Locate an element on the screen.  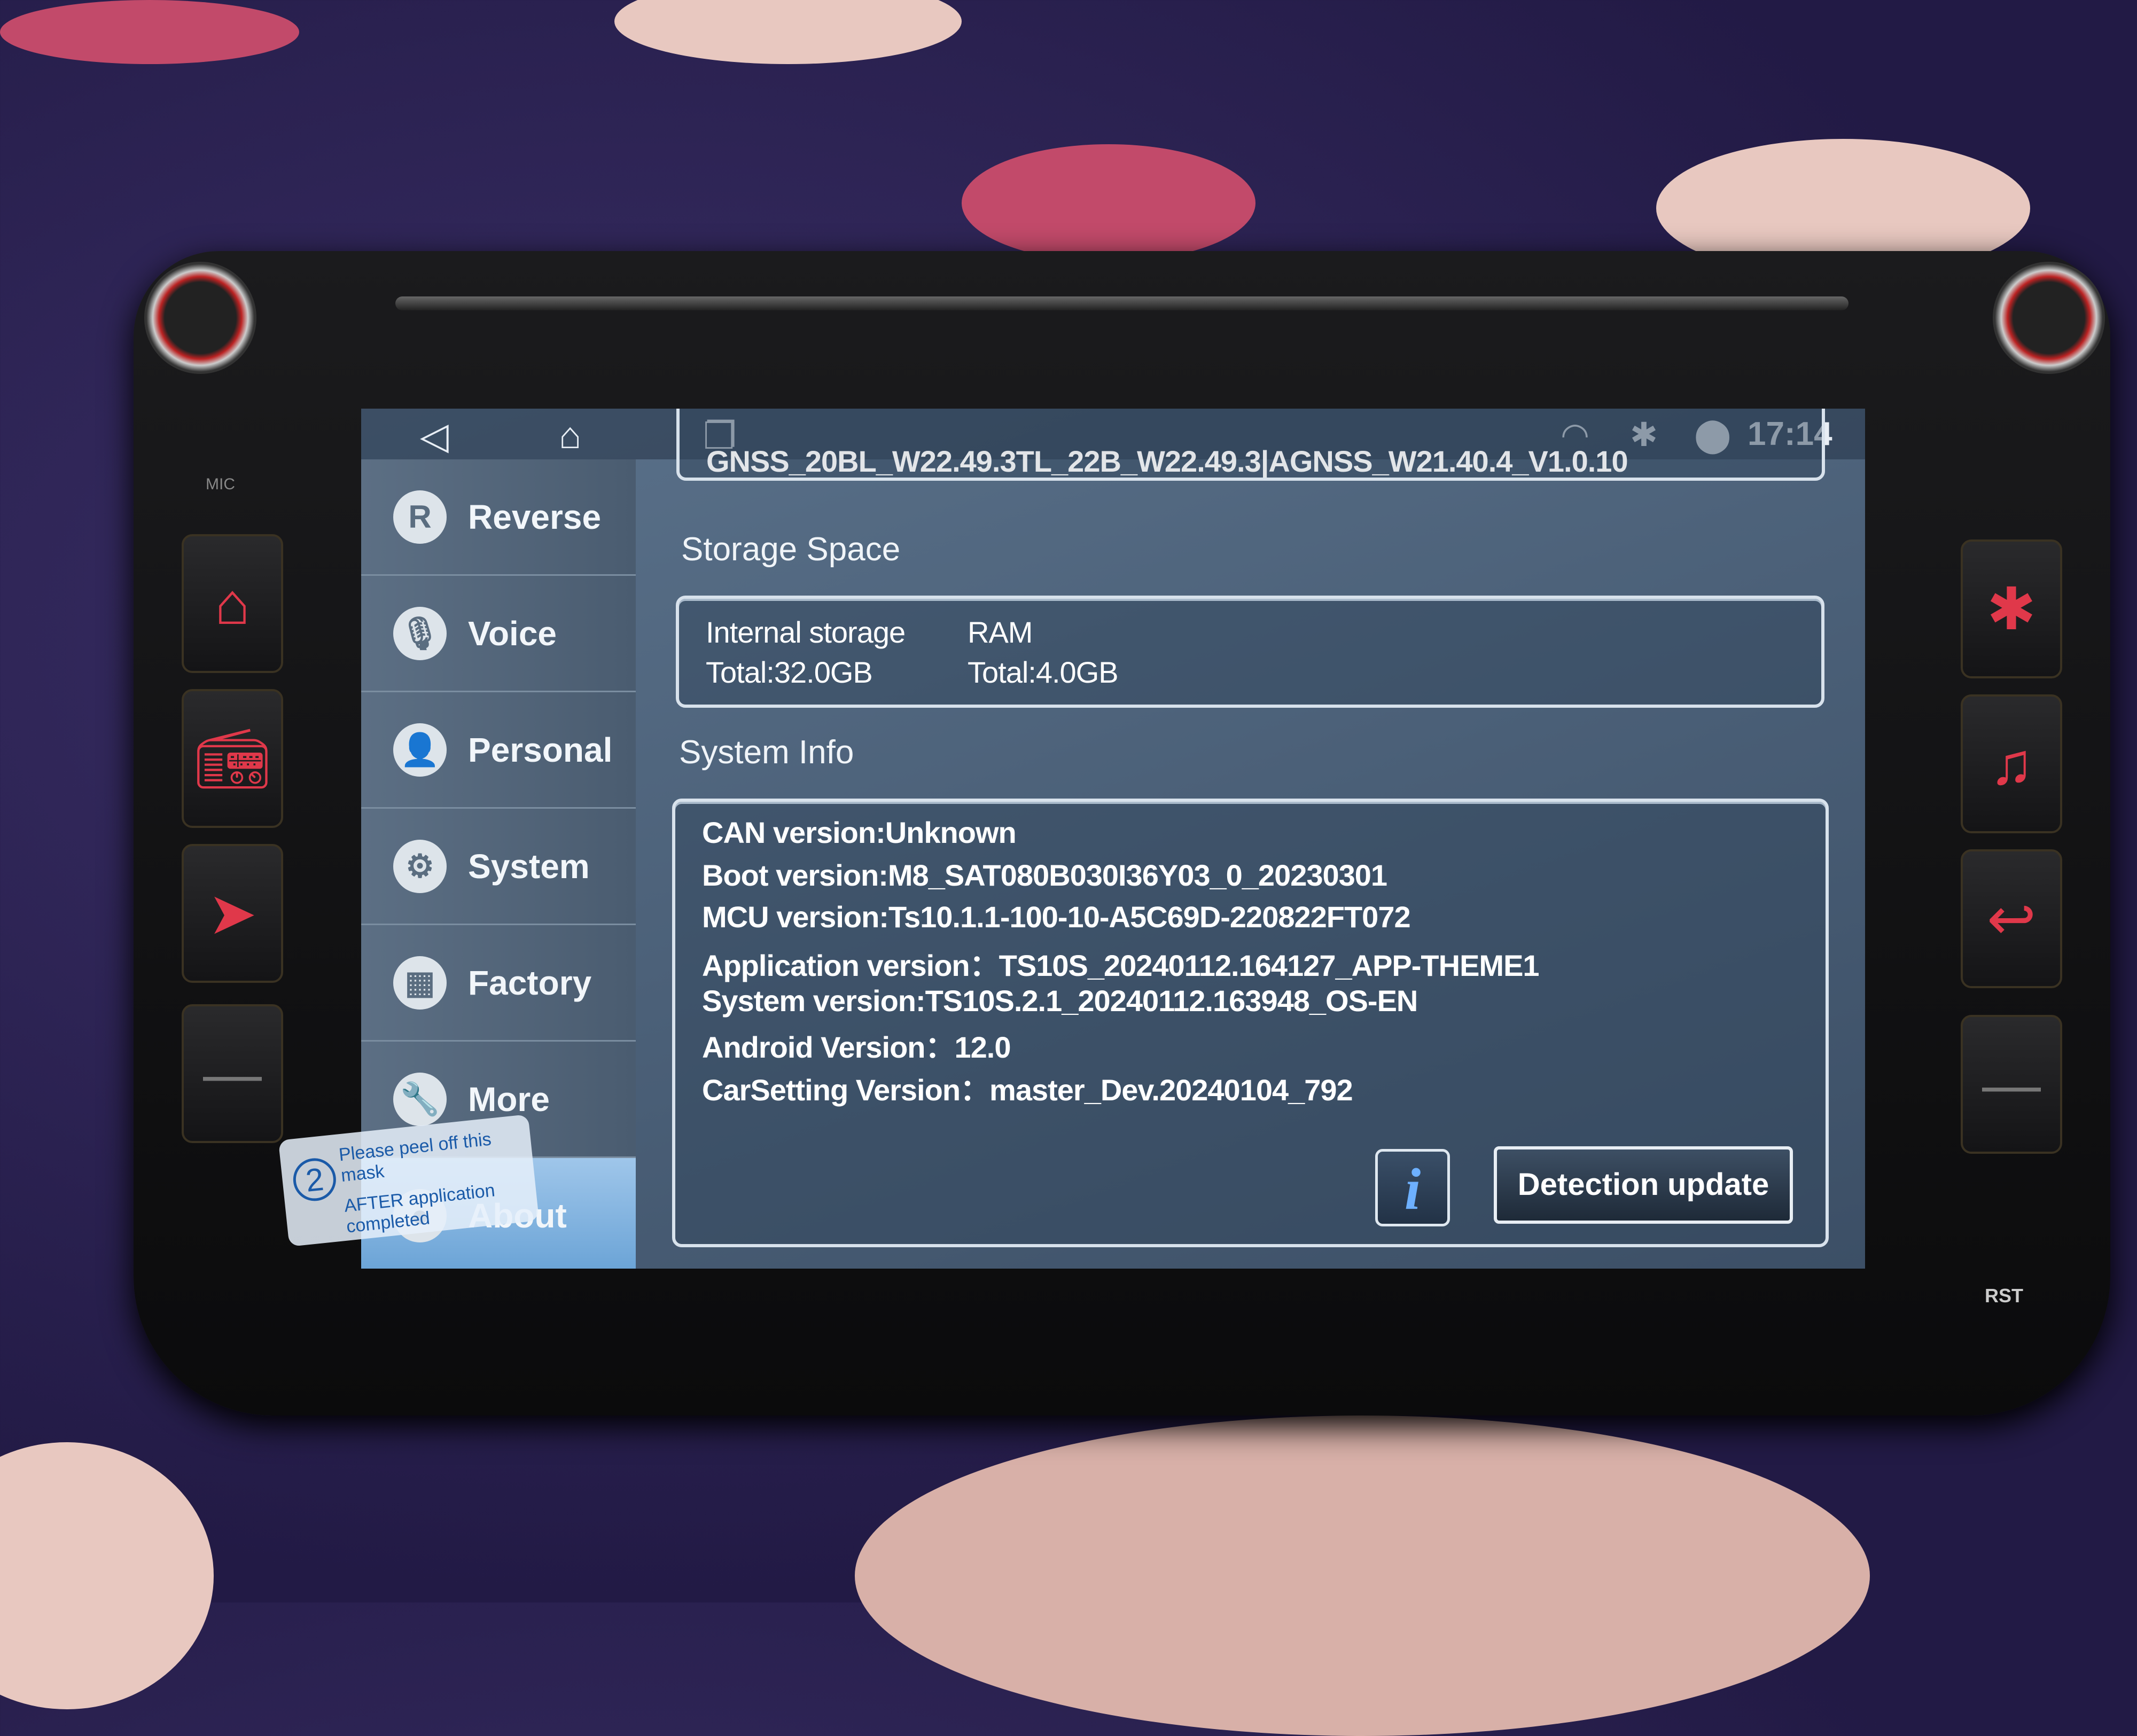
rst-label: RST is located at coordinates (2004, 1296).